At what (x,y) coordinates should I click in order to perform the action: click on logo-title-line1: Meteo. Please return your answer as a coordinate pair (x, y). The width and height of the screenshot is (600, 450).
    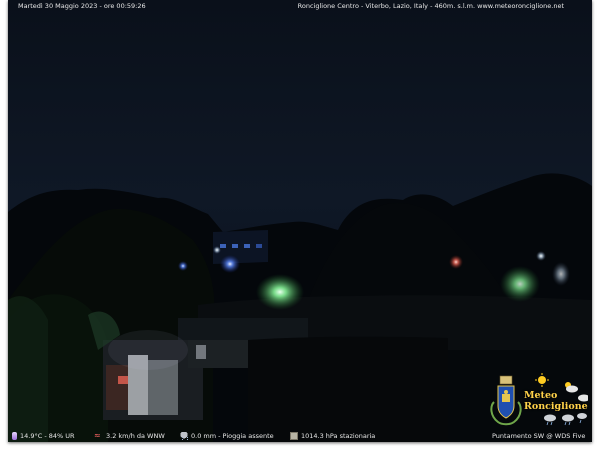
    Looking at the image, I should click on (541, 395).